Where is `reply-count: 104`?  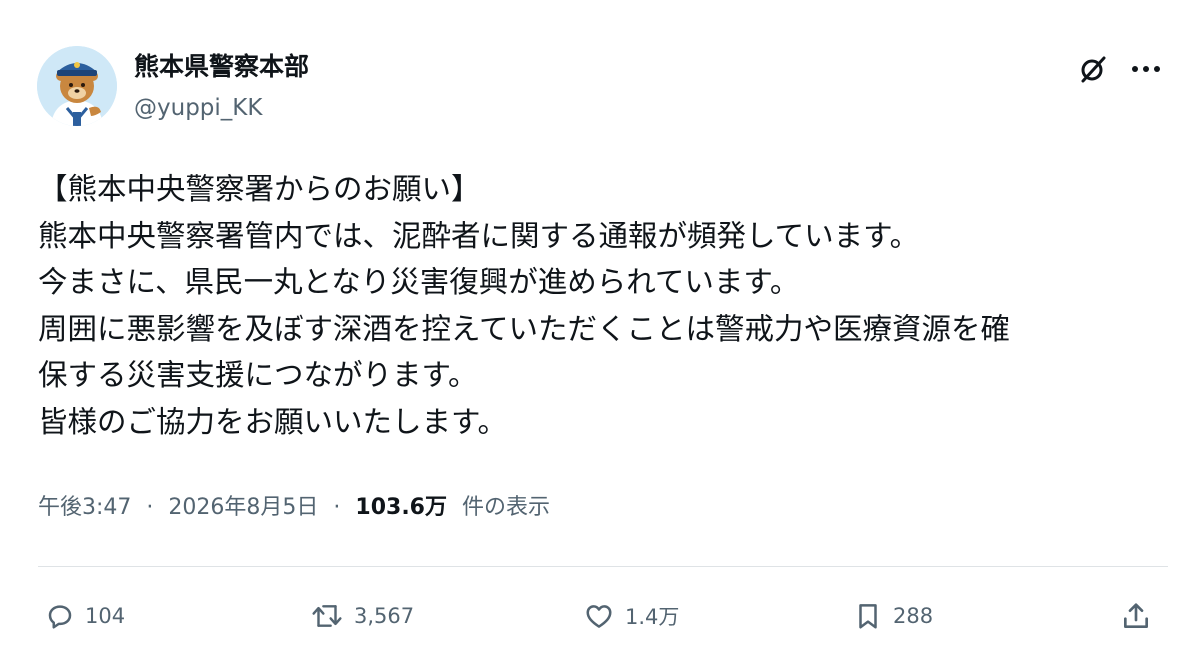
reply-count: 104 is located at coordinates (105, 616).